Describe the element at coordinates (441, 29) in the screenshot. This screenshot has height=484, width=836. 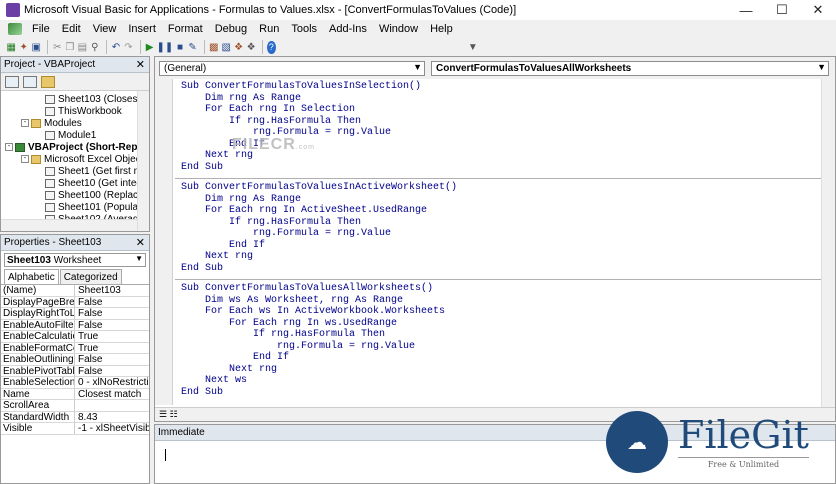
I see `menu-help: Help` at that location.